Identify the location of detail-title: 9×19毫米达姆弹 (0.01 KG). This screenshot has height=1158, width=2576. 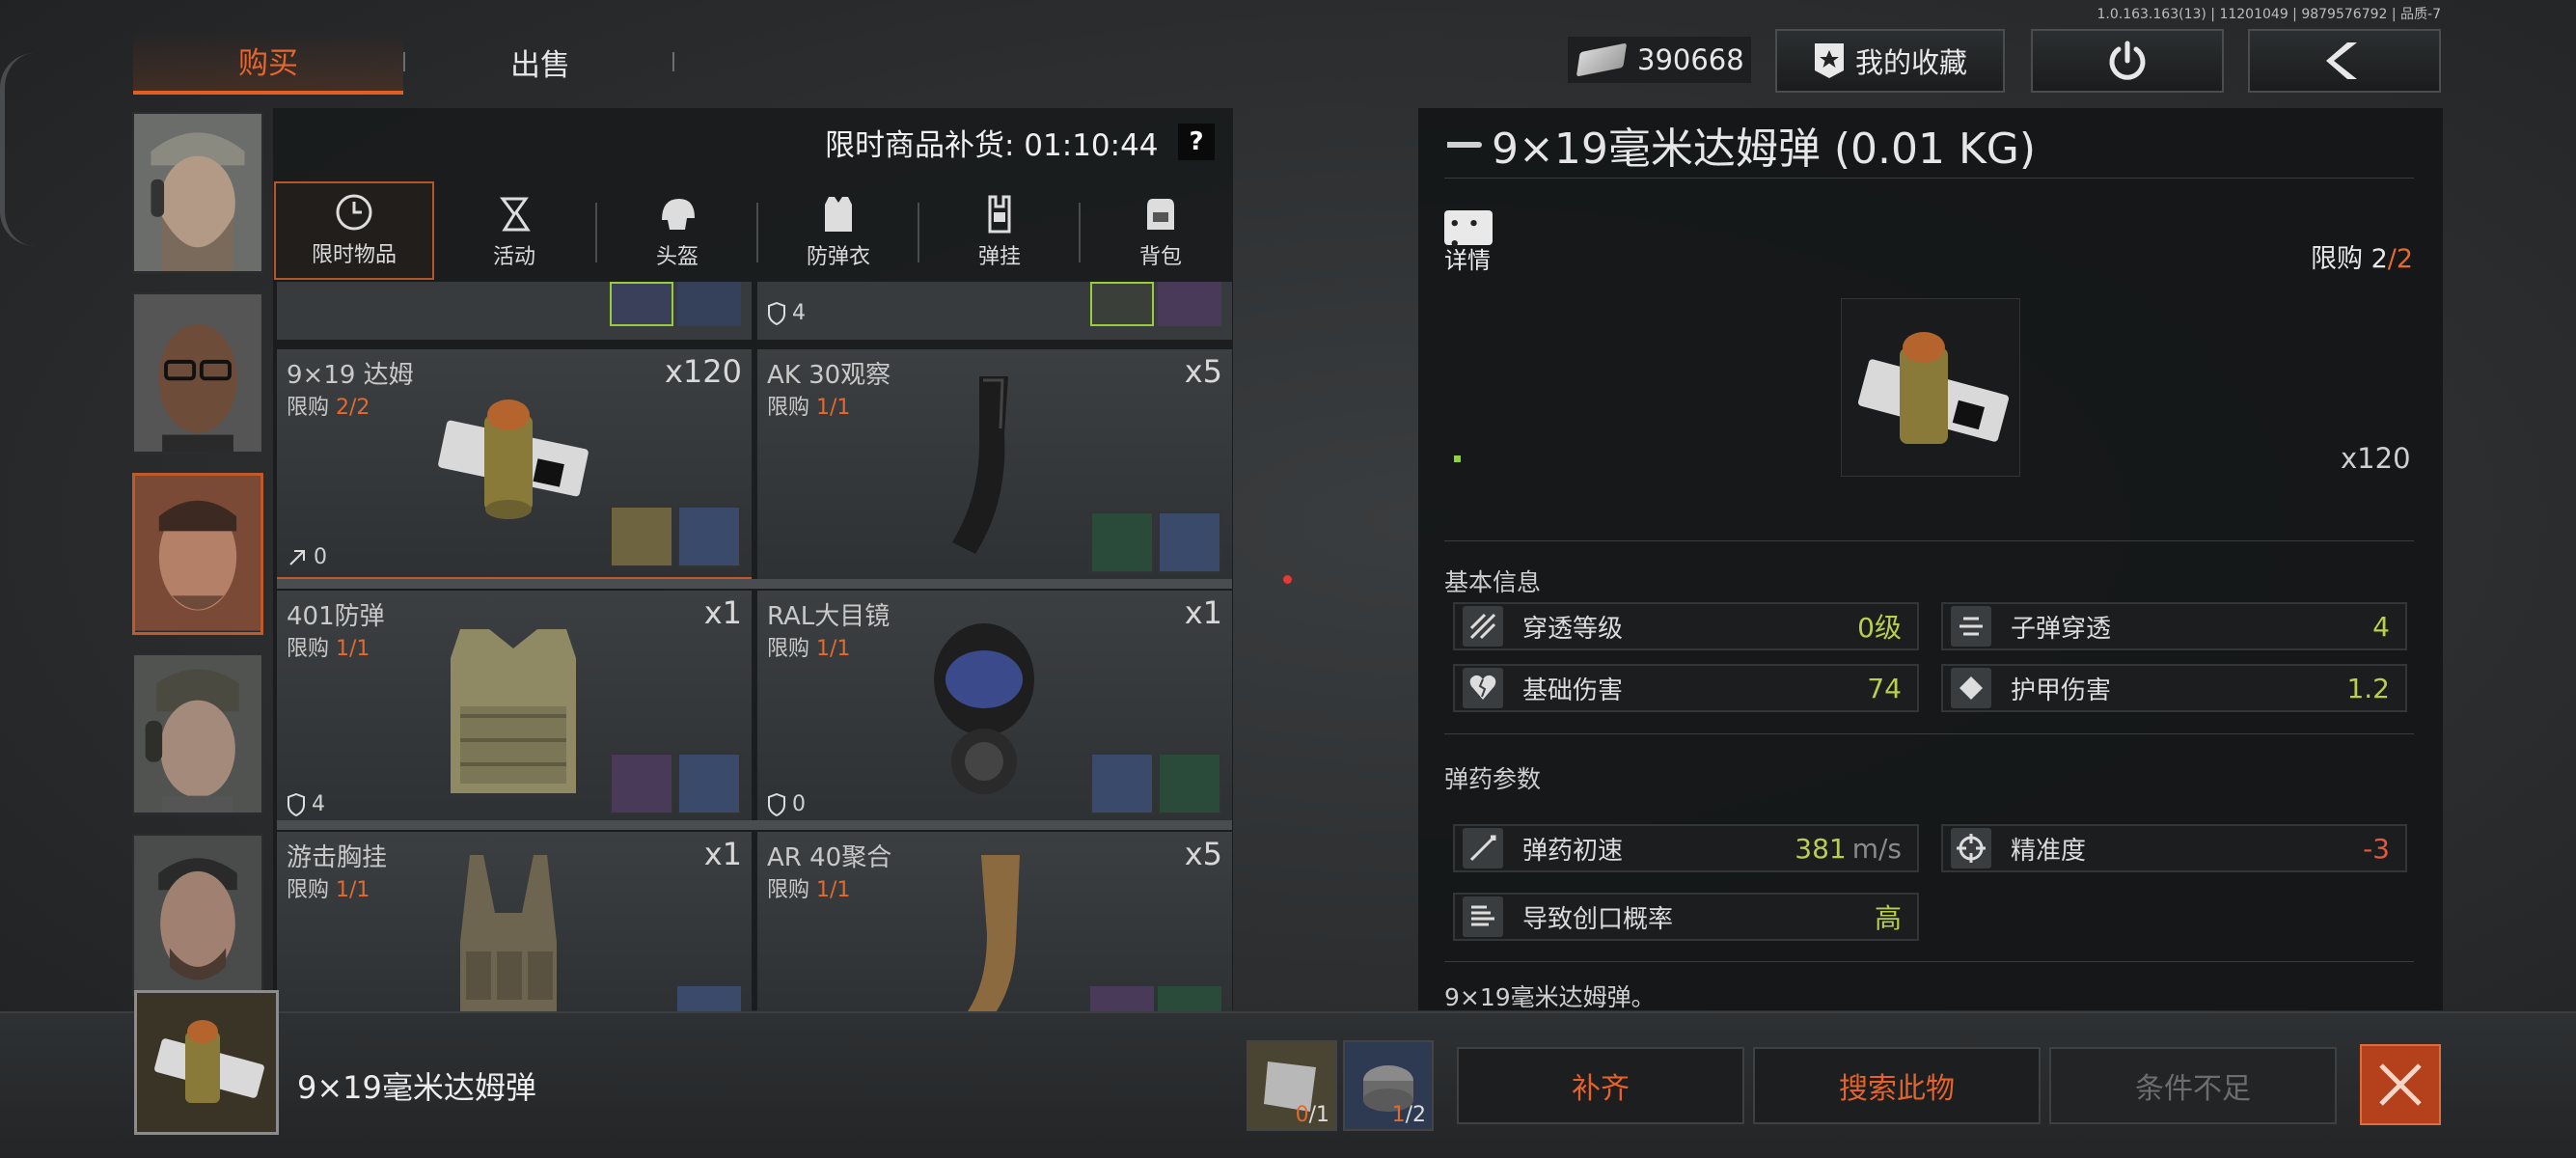
(1741, 145).